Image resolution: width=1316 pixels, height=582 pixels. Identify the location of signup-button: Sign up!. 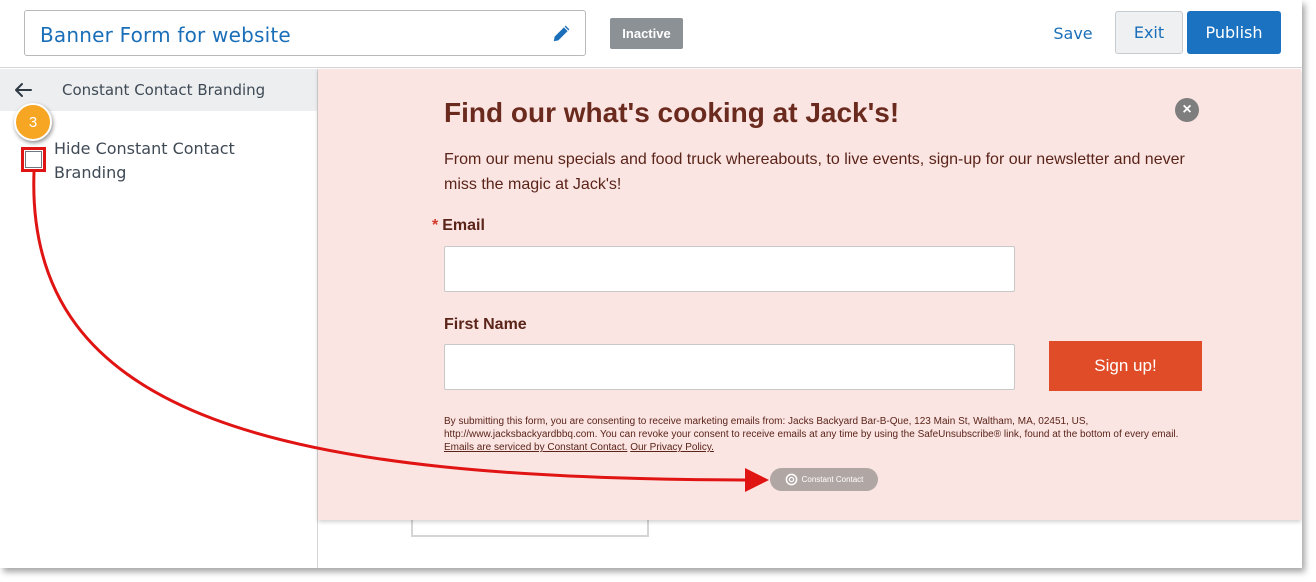
(1125, 366).